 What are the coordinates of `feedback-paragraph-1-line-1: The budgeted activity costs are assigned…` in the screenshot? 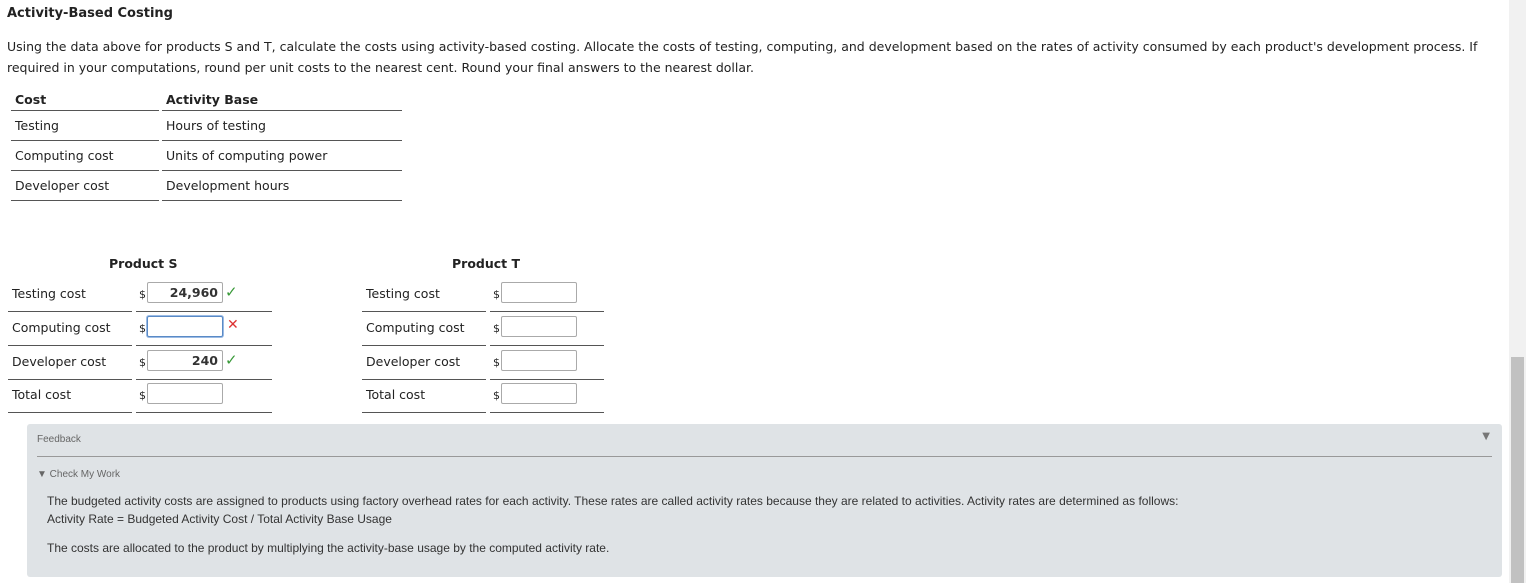 It's located at (613, 501).